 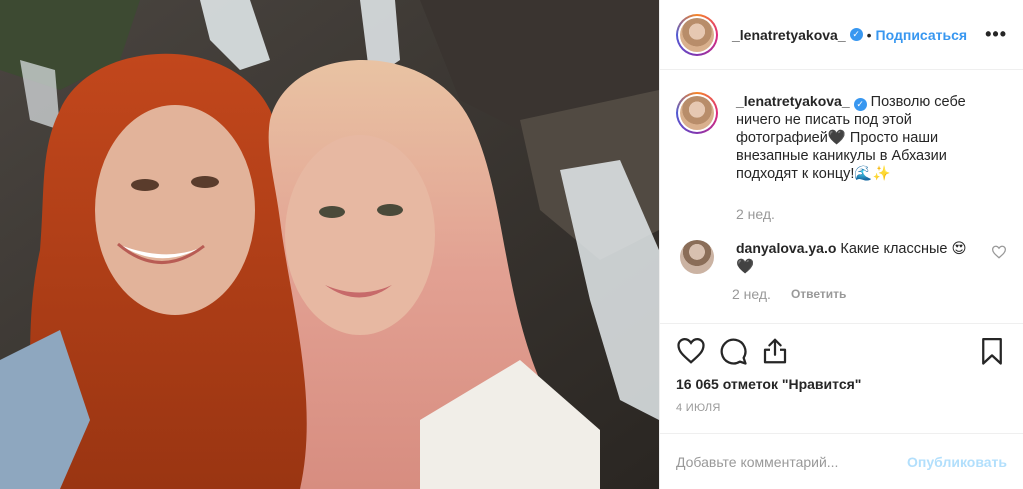 I want to click on caption-username: _lenatretyakova_, so click(x=793, y=101).